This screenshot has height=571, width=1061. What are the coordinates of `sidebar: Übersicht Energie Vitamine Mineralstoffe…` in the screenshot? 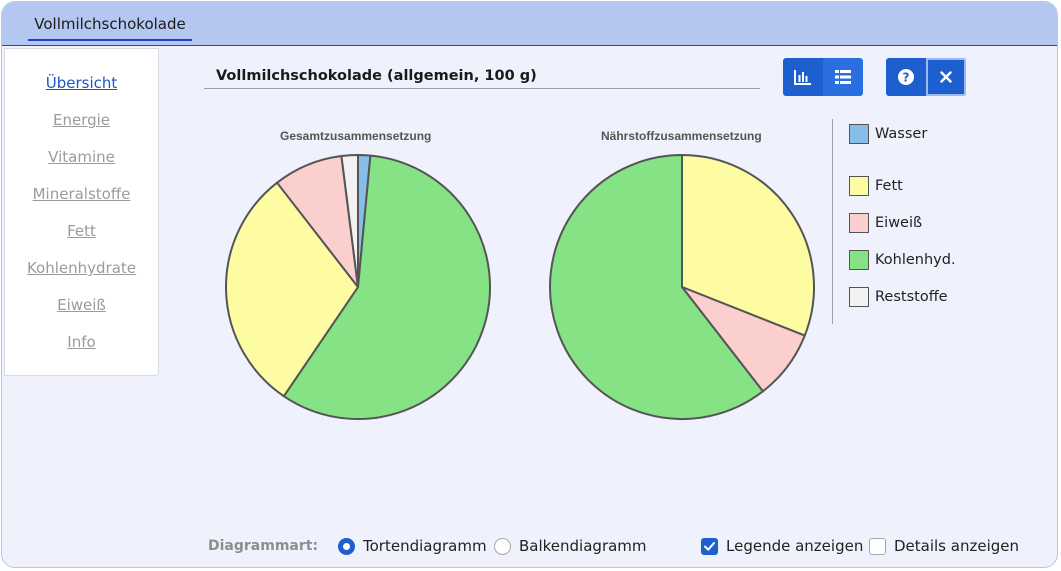 It's located at (81, 212).